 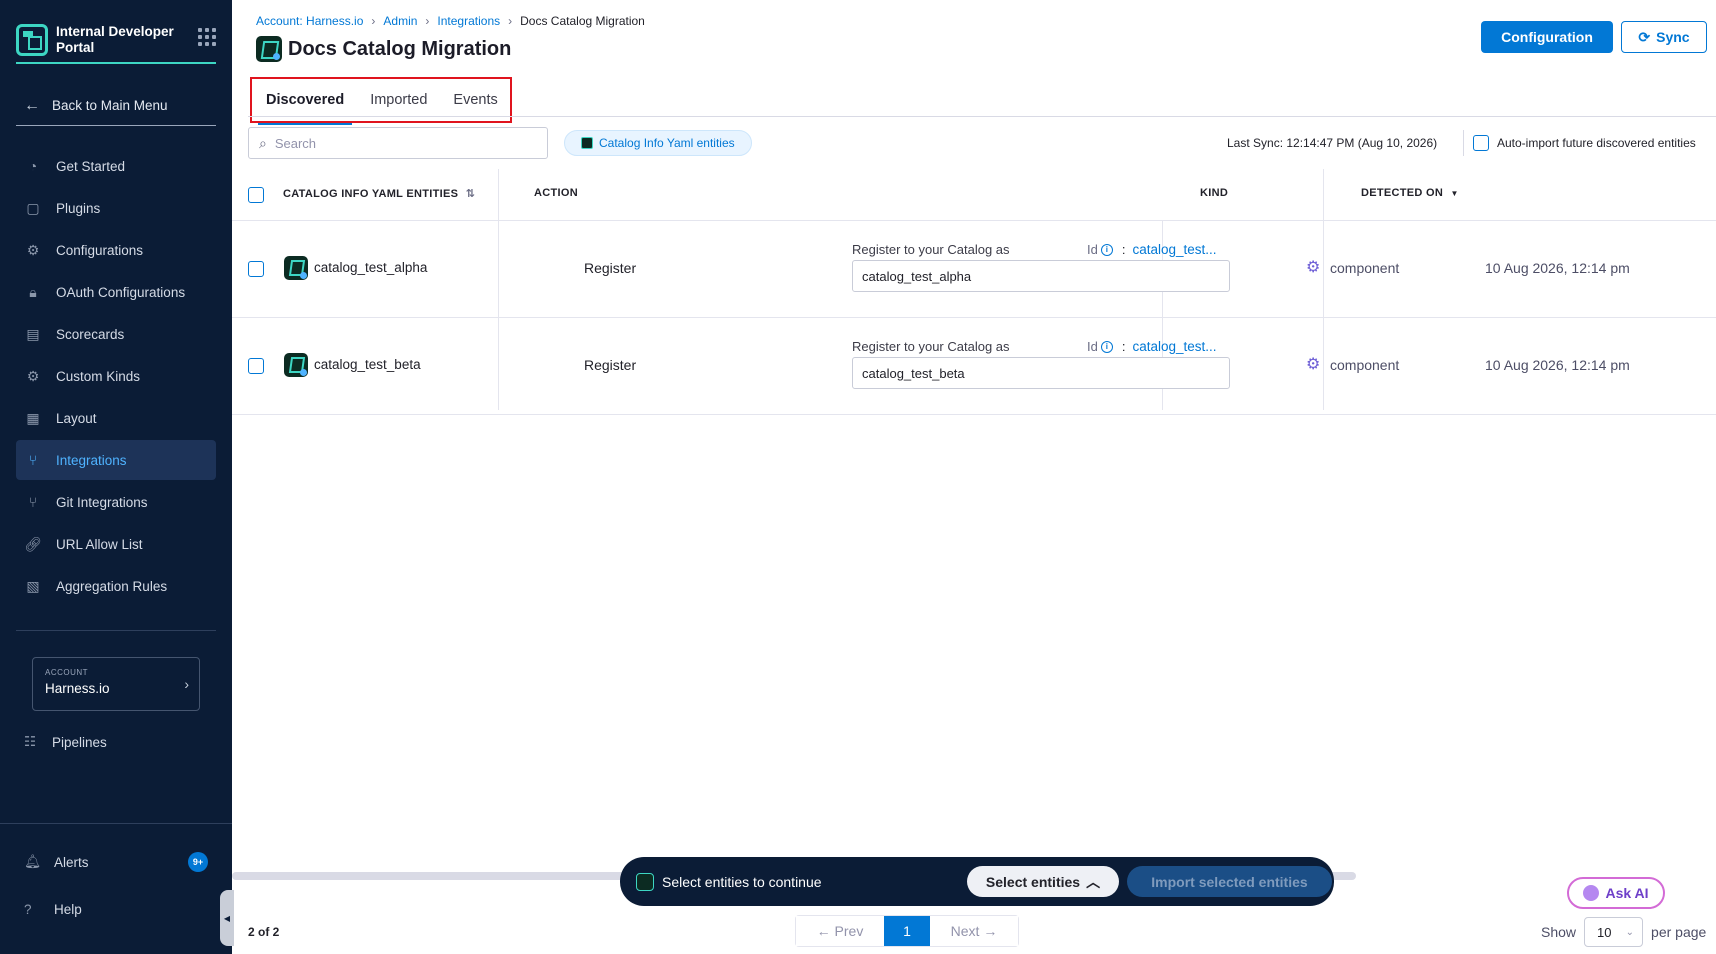 I want to click on arrow-right-icon: →, so click(x=988, y=931).